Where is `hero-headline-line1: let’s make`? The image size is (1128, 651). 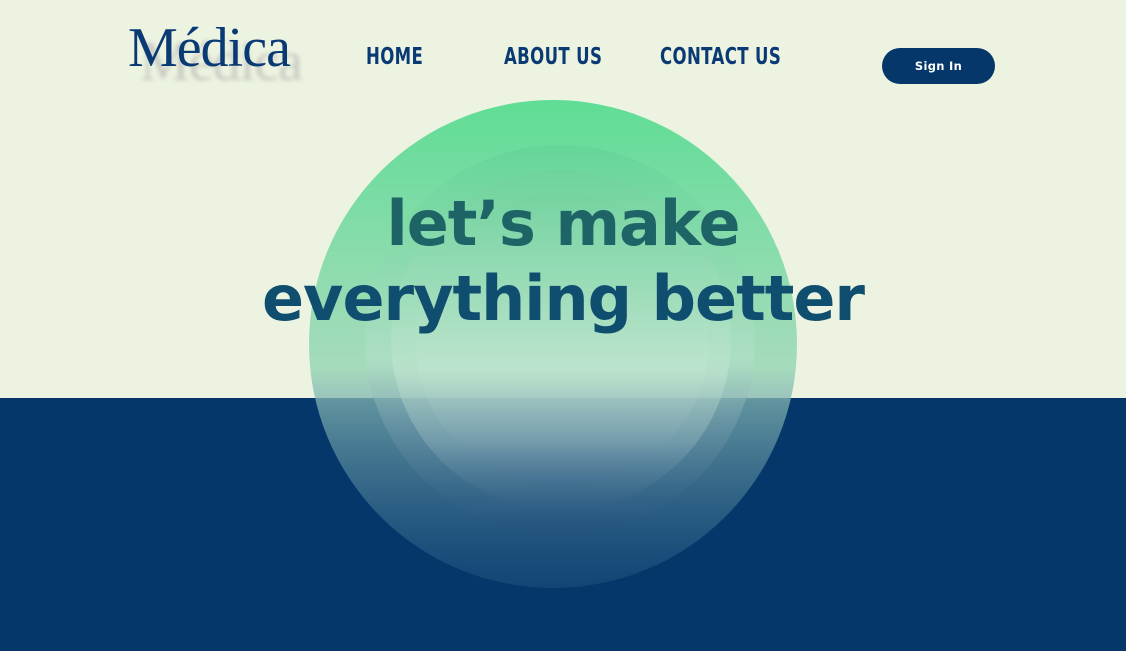
hero-headline-line1: let’s make is located at coordinates (563, 223).